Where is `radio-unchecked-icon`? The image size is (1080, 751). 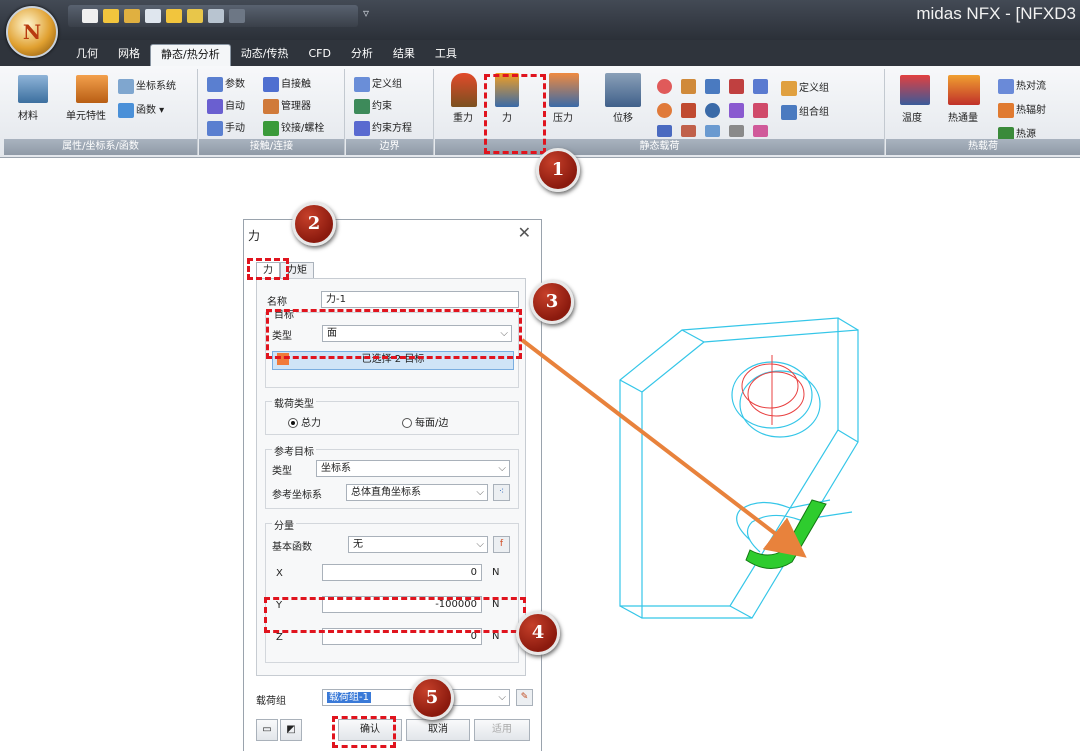
radio-unchecked-icon is located at coordinates (407, 423).